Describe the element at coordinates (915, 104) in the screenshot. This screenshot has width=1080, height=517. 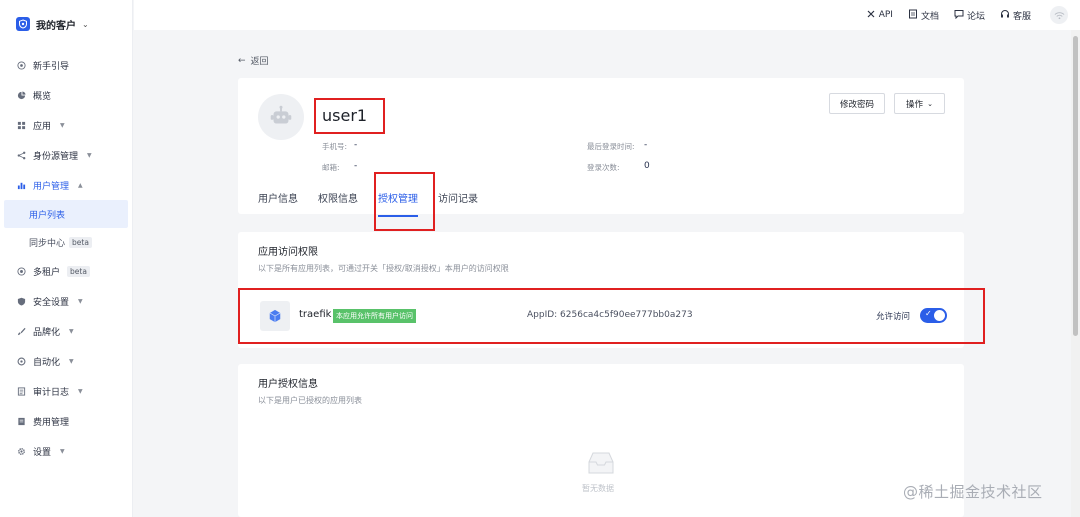
I see `actions-label: 操作` at that location.